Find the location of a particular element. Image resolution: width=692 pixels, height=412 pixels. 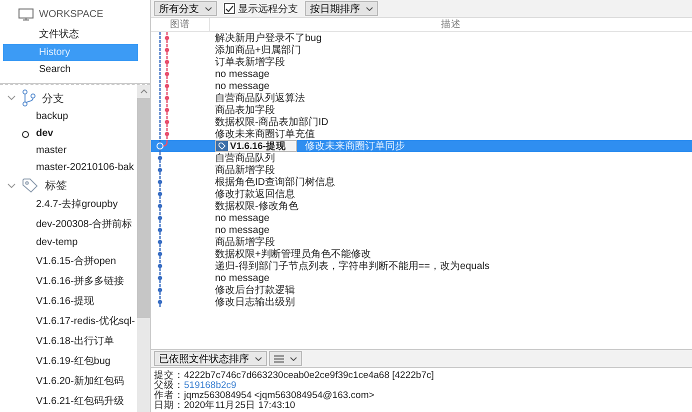

tree-item: master-20210106-bak is located at coordinates (85, 167).